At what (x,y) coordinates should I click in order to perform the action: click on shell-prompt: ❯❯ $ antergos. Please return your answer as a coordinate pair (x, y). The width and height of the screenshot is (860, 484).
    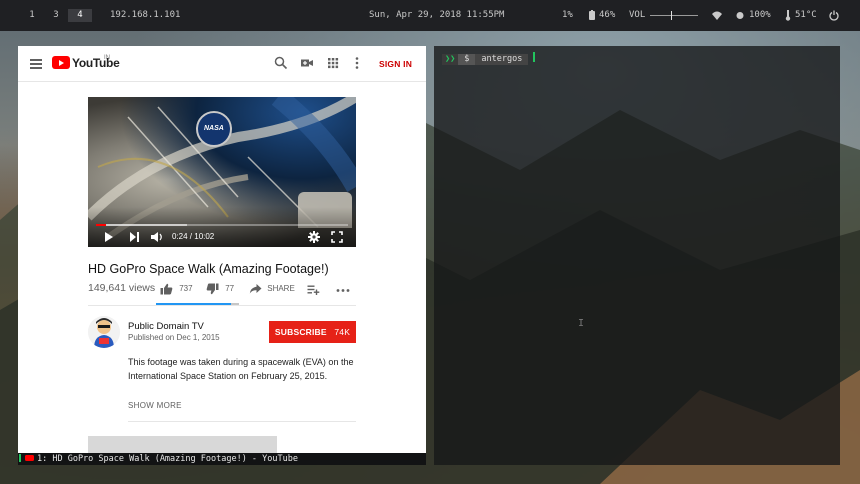
    Looking at the image, I should click on (489, 58).